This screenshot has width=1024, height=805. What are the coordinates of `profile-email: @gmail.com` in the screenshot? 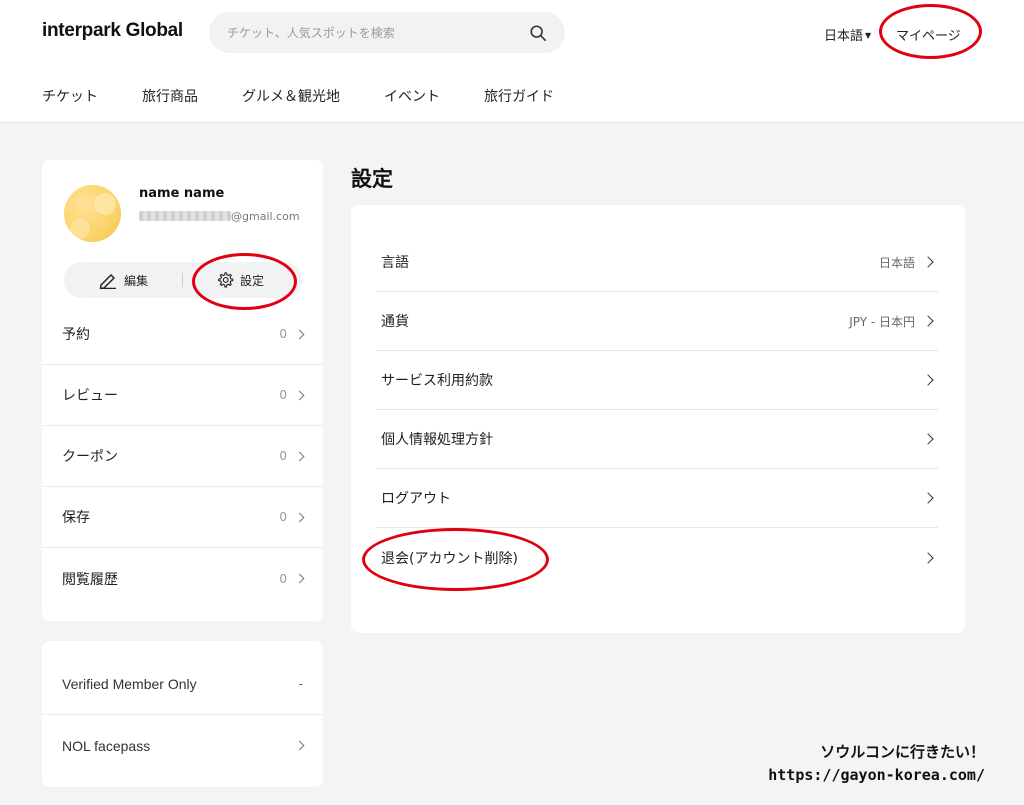 It's located at (221, 216).